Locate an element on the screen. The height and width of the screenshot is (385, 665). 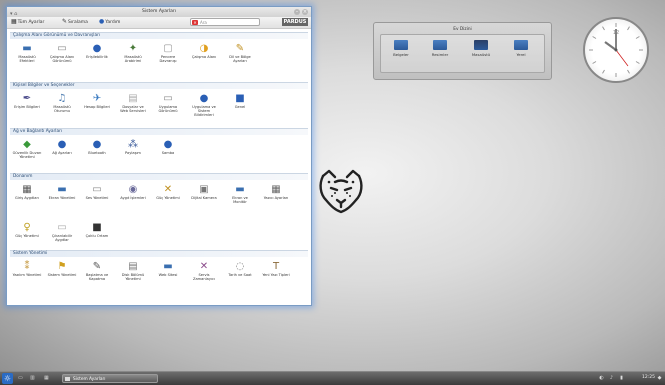
settings-module: ◌ Tarih ve Saat is located at coordinates (240, 269).